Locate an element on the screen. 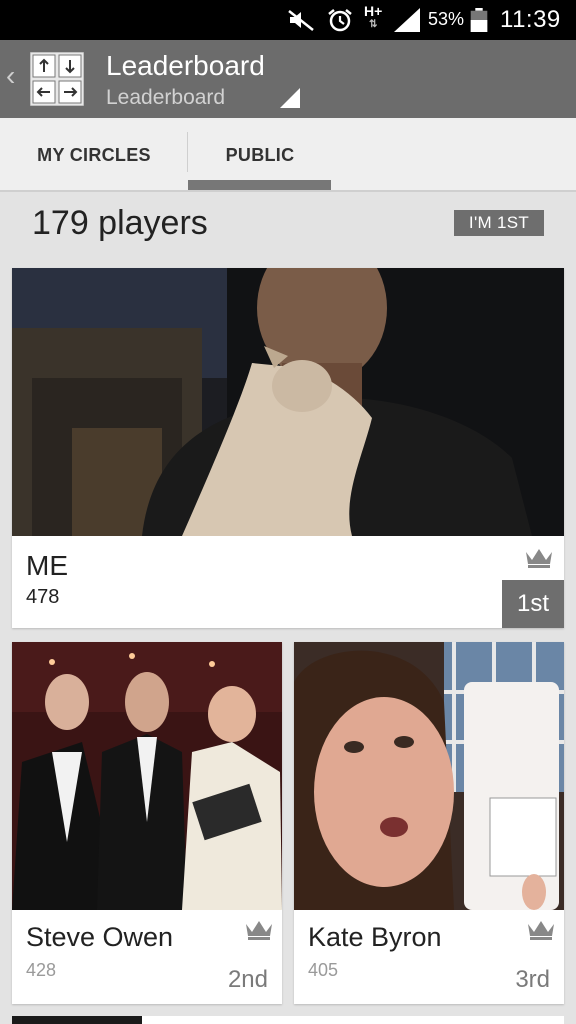  game-logo-icon is located at coordinates (57, 79).